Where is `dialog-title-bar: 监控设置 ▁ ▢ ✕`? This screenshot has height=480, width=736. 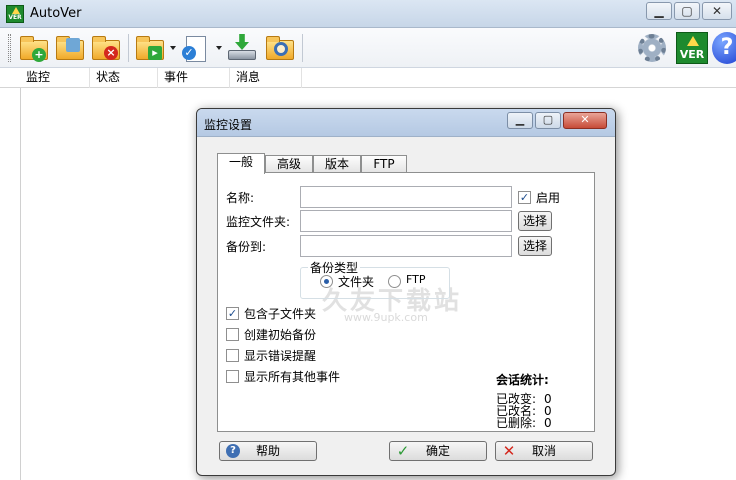 dialog-title-bar: 监控设置 ▁ ▢ ✕ is located at coordinates (406, 123).